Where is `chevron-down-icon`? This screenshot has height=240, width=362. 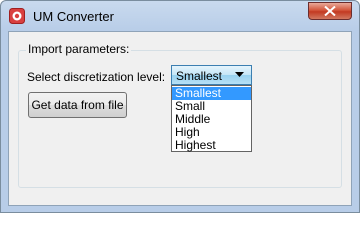 chevron-down-icon is located at coordinates (239, 74).